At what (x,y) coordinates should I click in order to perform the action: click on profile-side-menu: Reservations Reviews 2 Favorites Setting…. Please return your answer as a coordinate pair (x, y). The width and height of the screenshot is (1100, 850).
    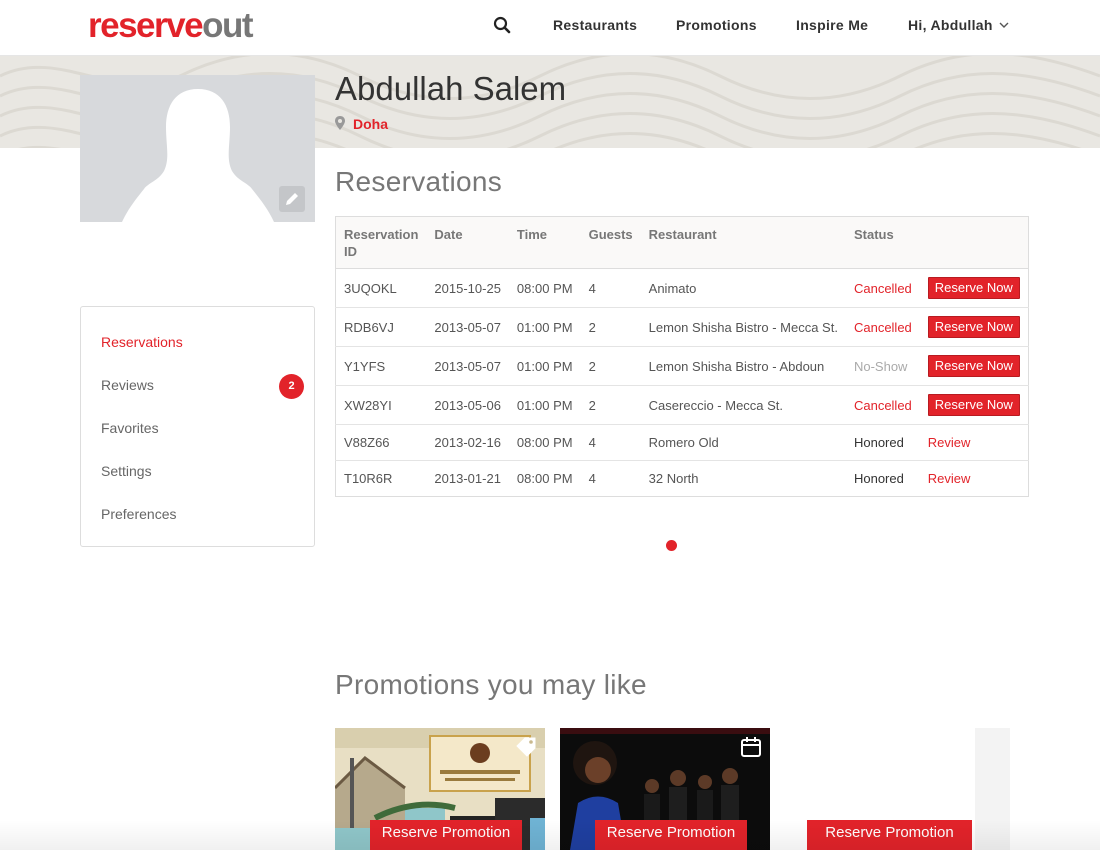
    Looking at the image, I should click on (197, 426).